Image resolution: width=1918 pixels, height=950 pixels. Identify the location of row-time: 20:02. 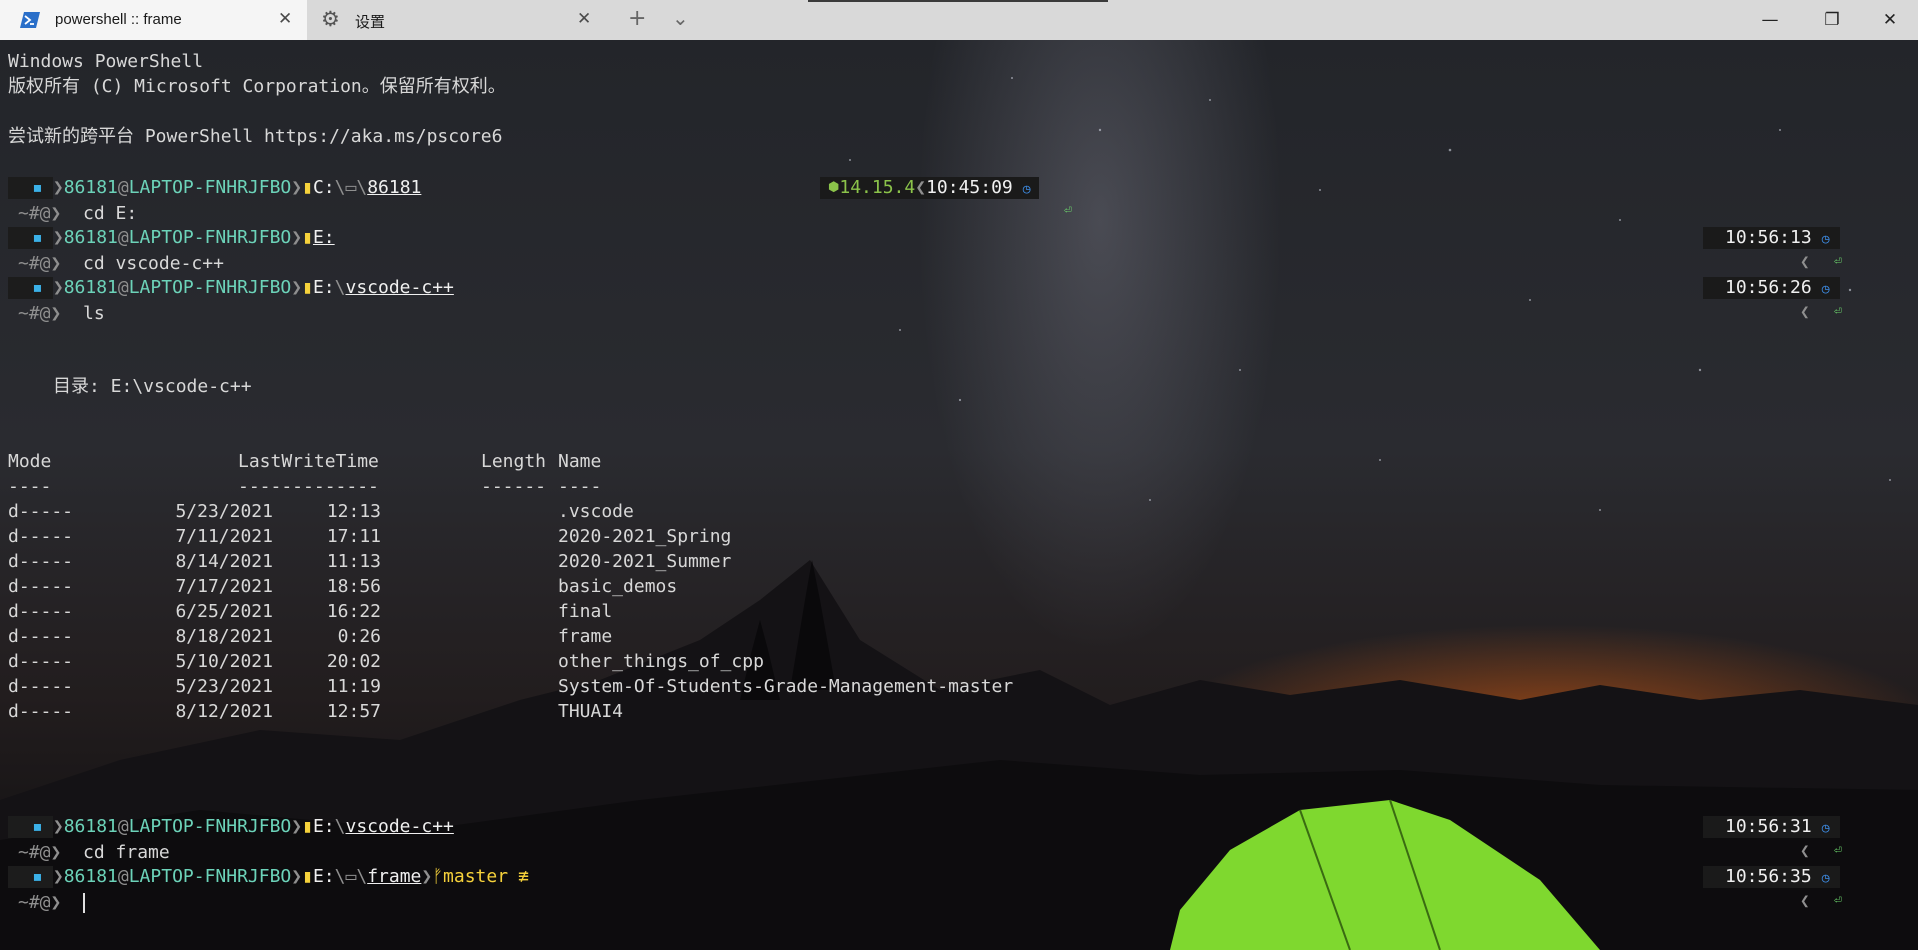
(353, 661).